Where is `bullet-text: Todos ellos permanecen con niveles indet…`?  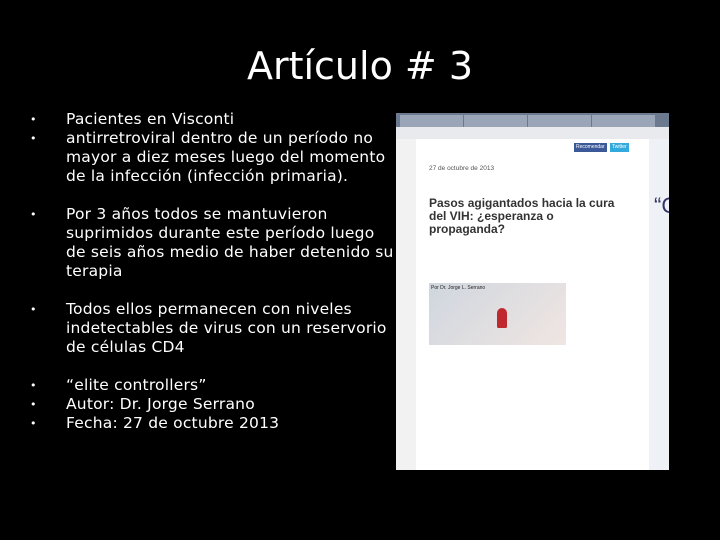
bullet-text: Todos ellos permanecen con niveles indet… is located at coordinates (226, 328).